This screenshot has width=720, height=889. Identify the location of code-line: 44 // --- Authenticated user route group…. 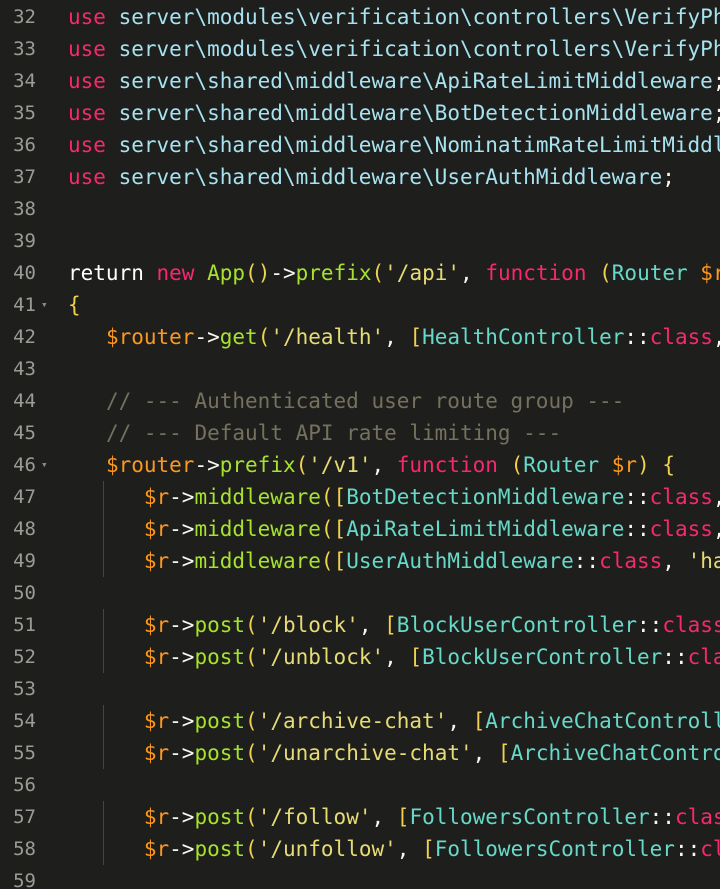
(360, 401).